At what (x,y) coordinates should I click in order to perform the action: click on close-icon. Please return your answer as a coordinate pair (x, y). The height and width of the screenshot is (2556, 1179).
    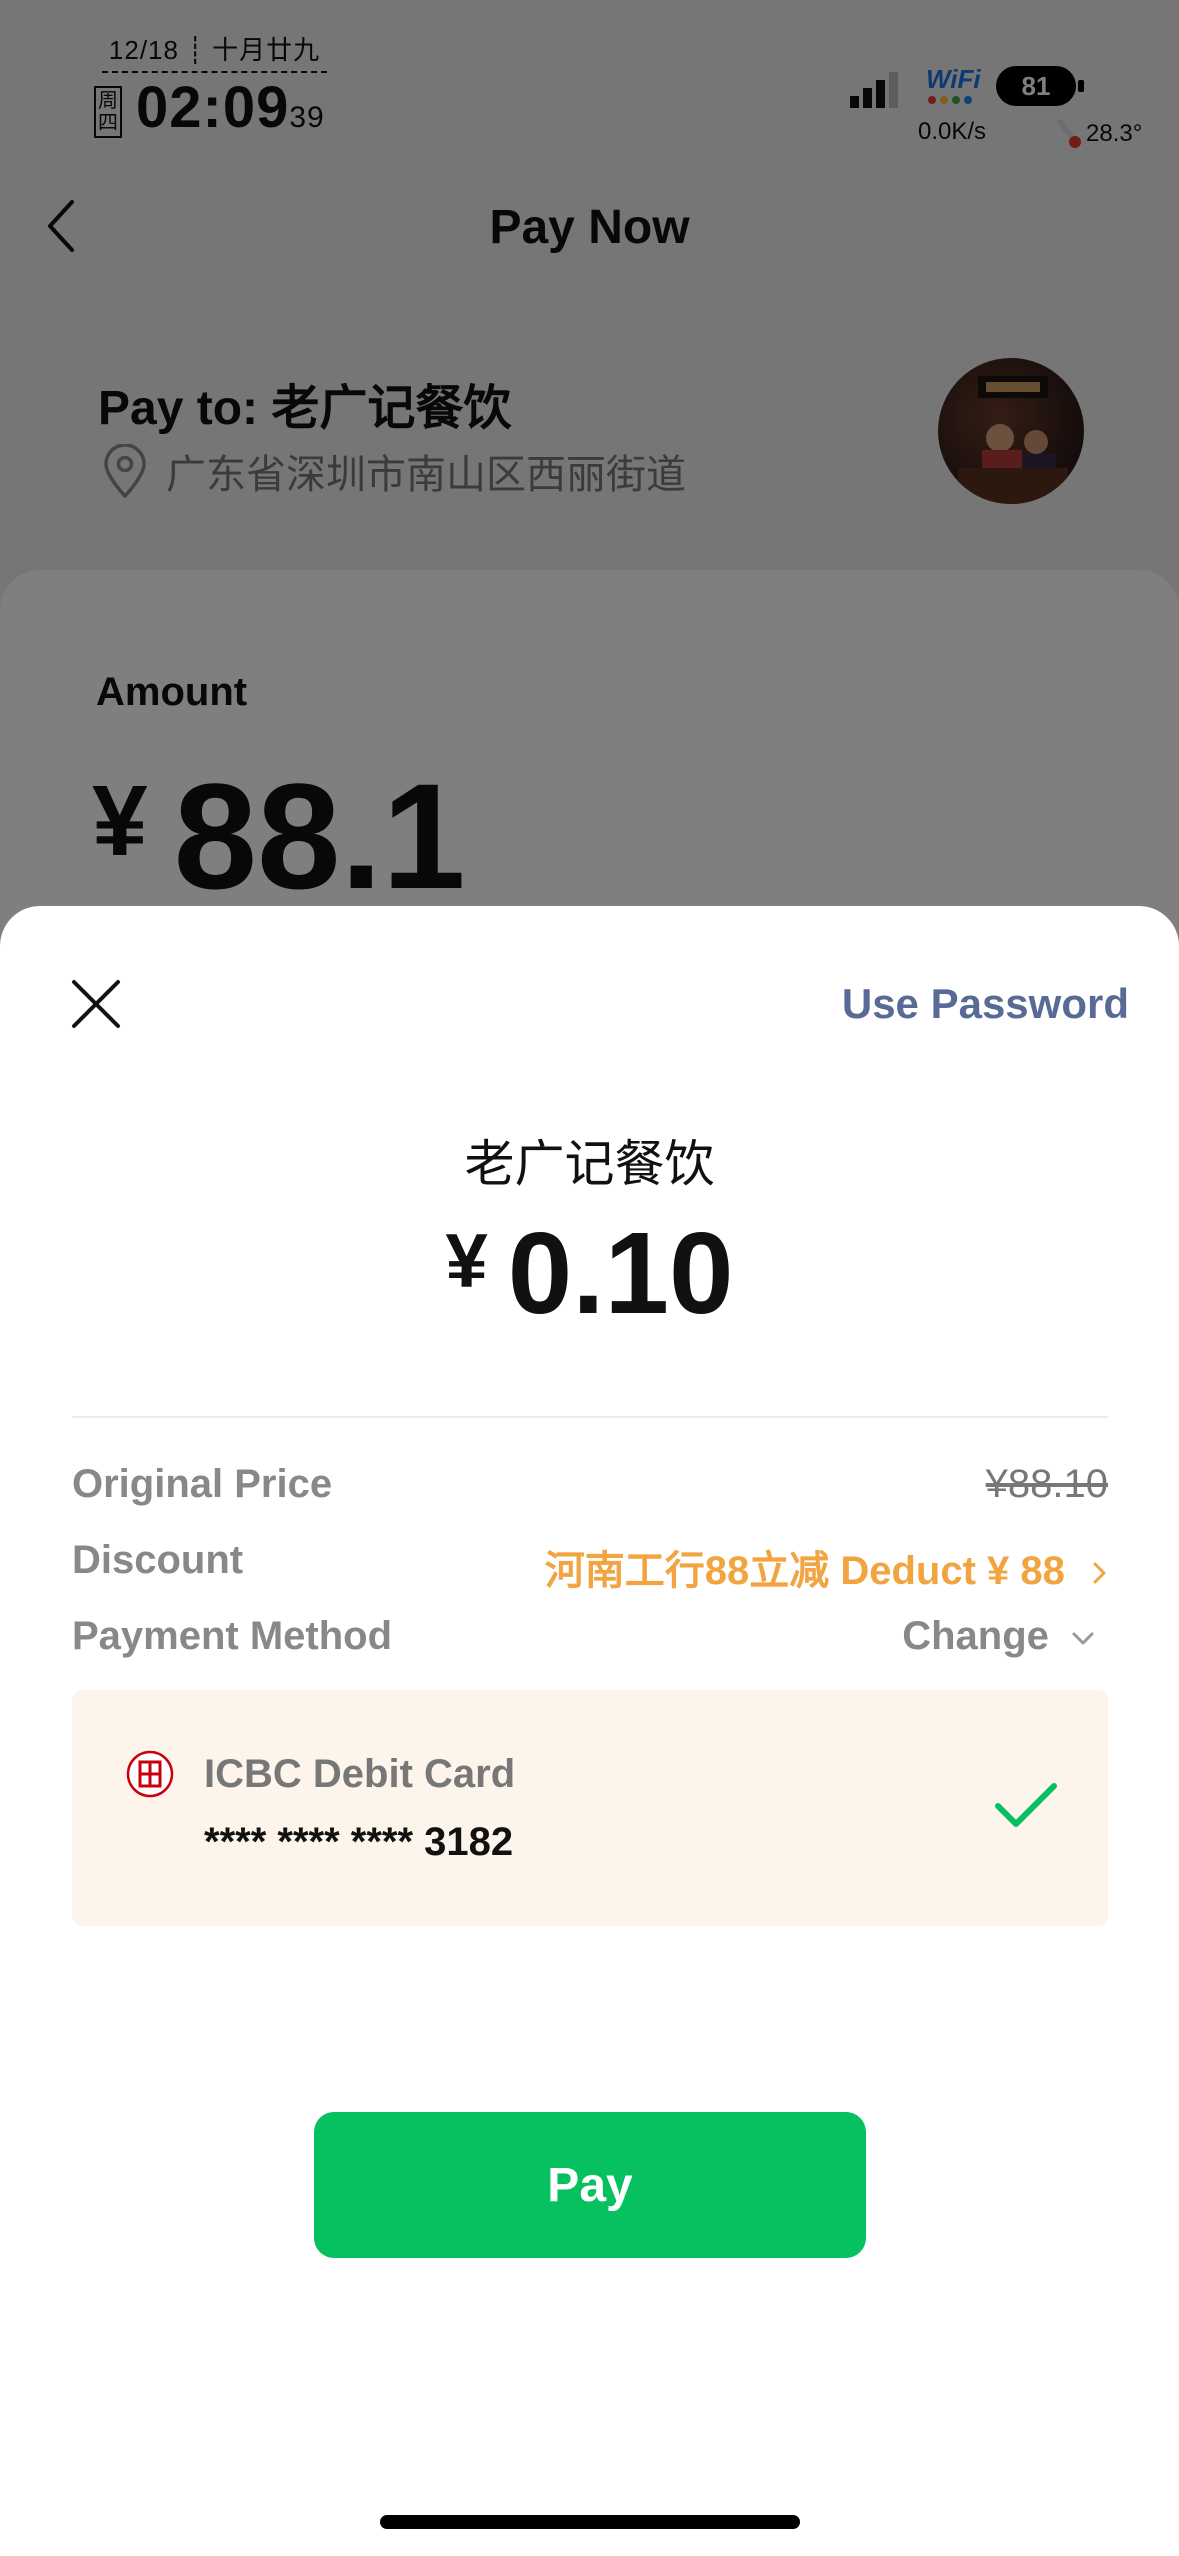
    Looking at the image, I should click on (96, 1004).